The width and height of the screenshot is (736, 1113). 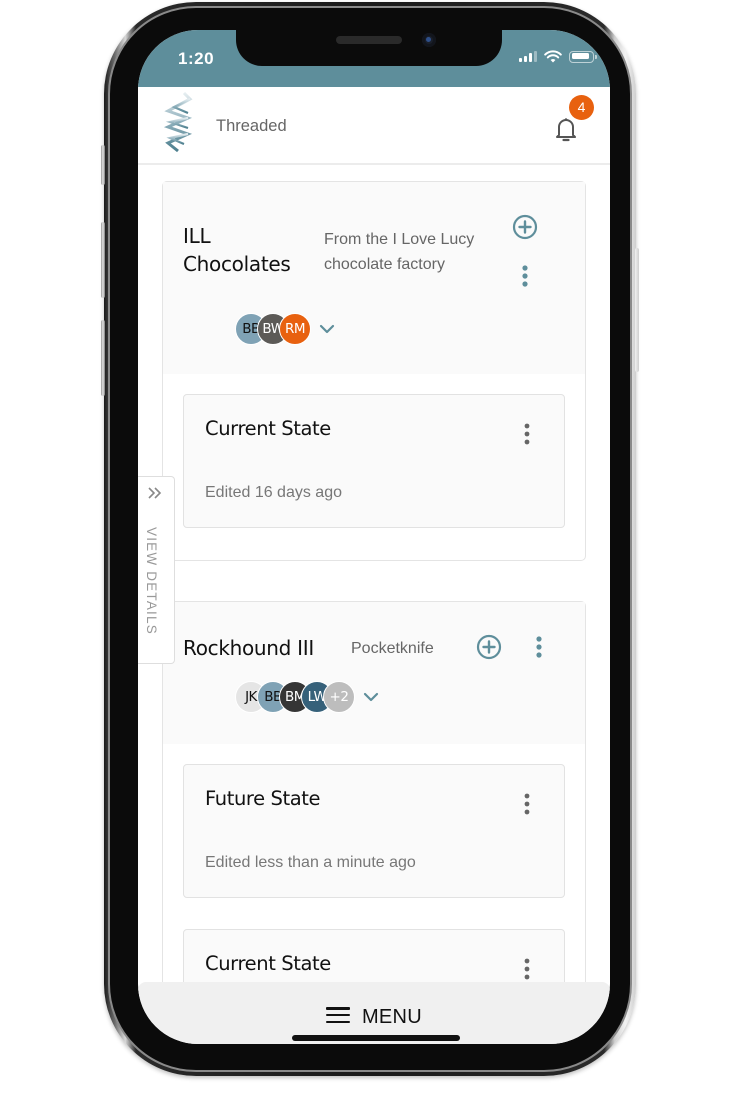 What do you see at coordinates (374, 126) in the screenshot?
I see `app-header: Threaded 4` at bounding box center [374, 126].